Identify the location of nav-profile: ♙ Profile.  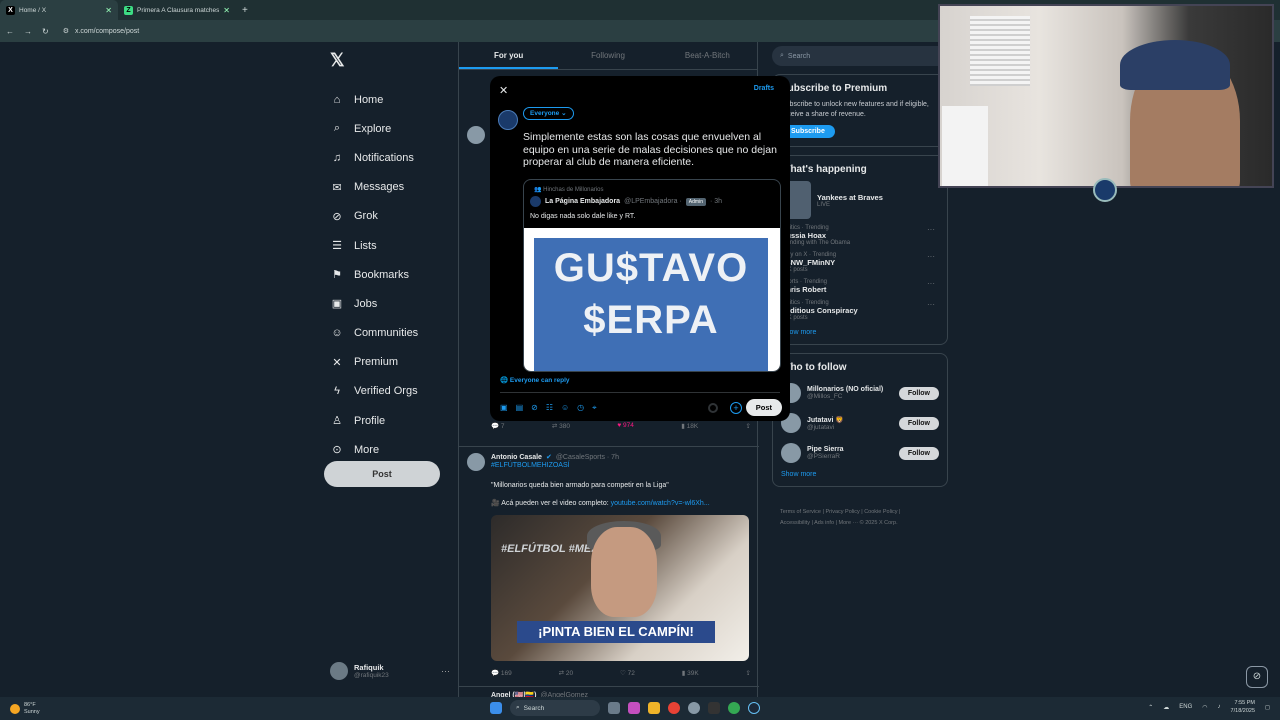
(387, 420).